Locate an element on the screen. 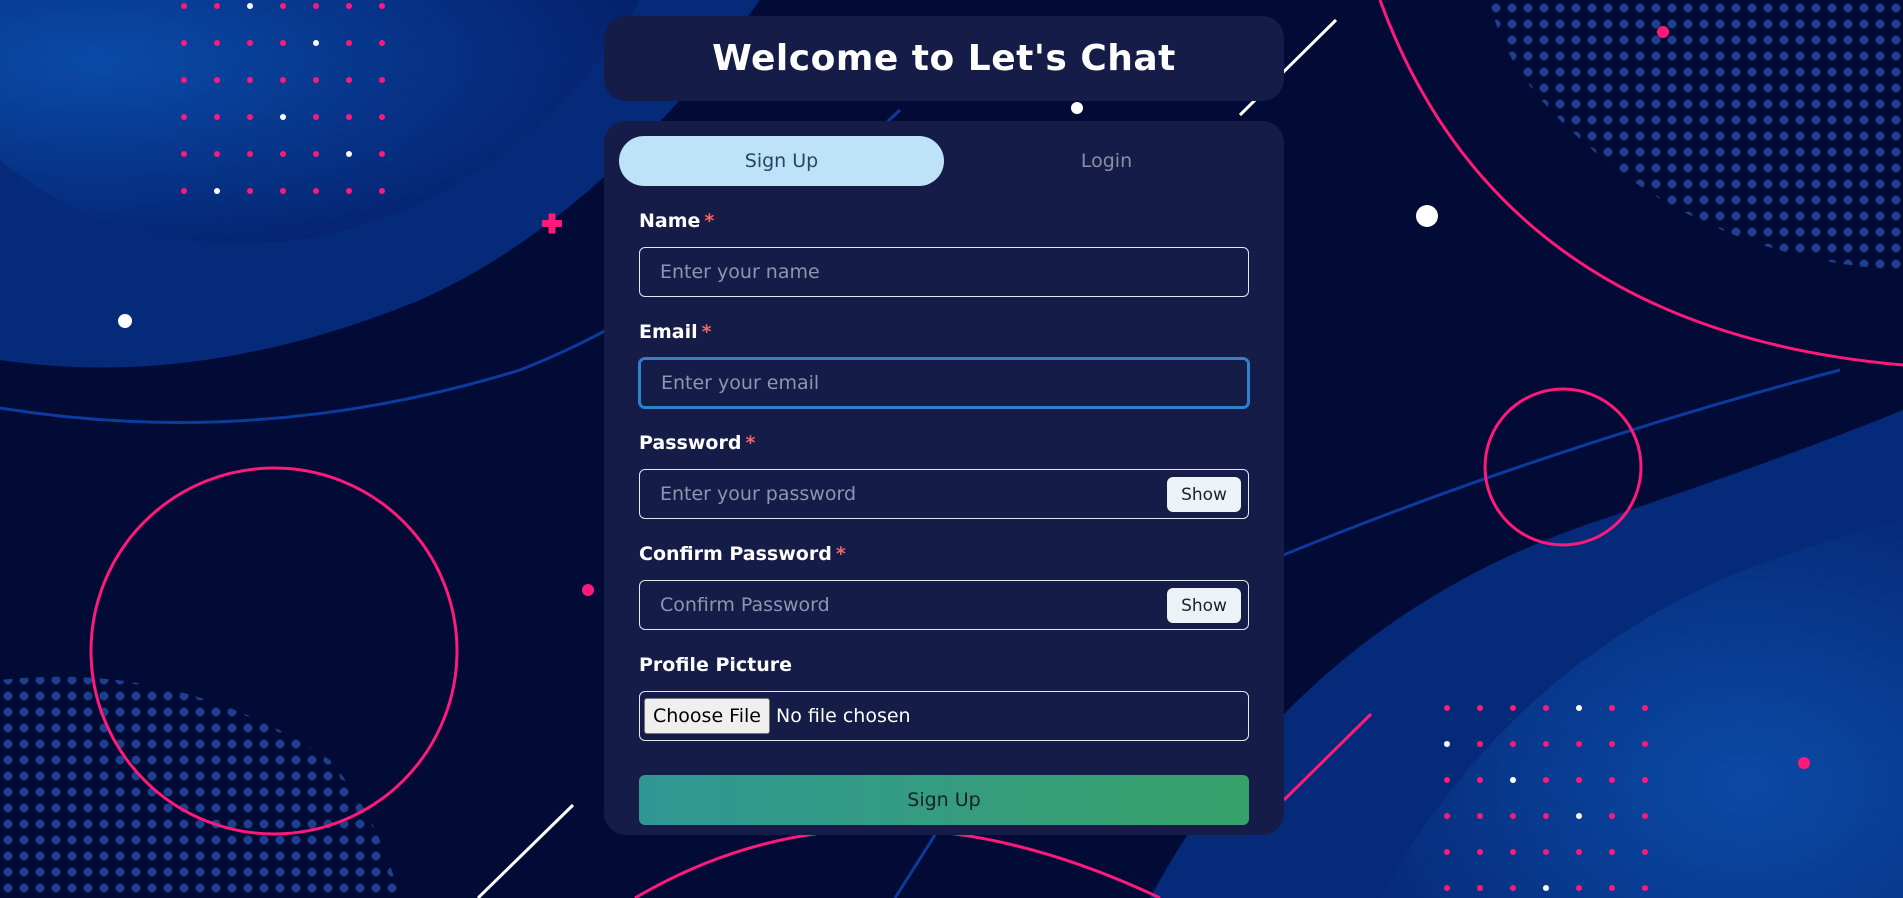 This screenshot has height=898, width=1903. password-input is located at coordinates (944, 494).